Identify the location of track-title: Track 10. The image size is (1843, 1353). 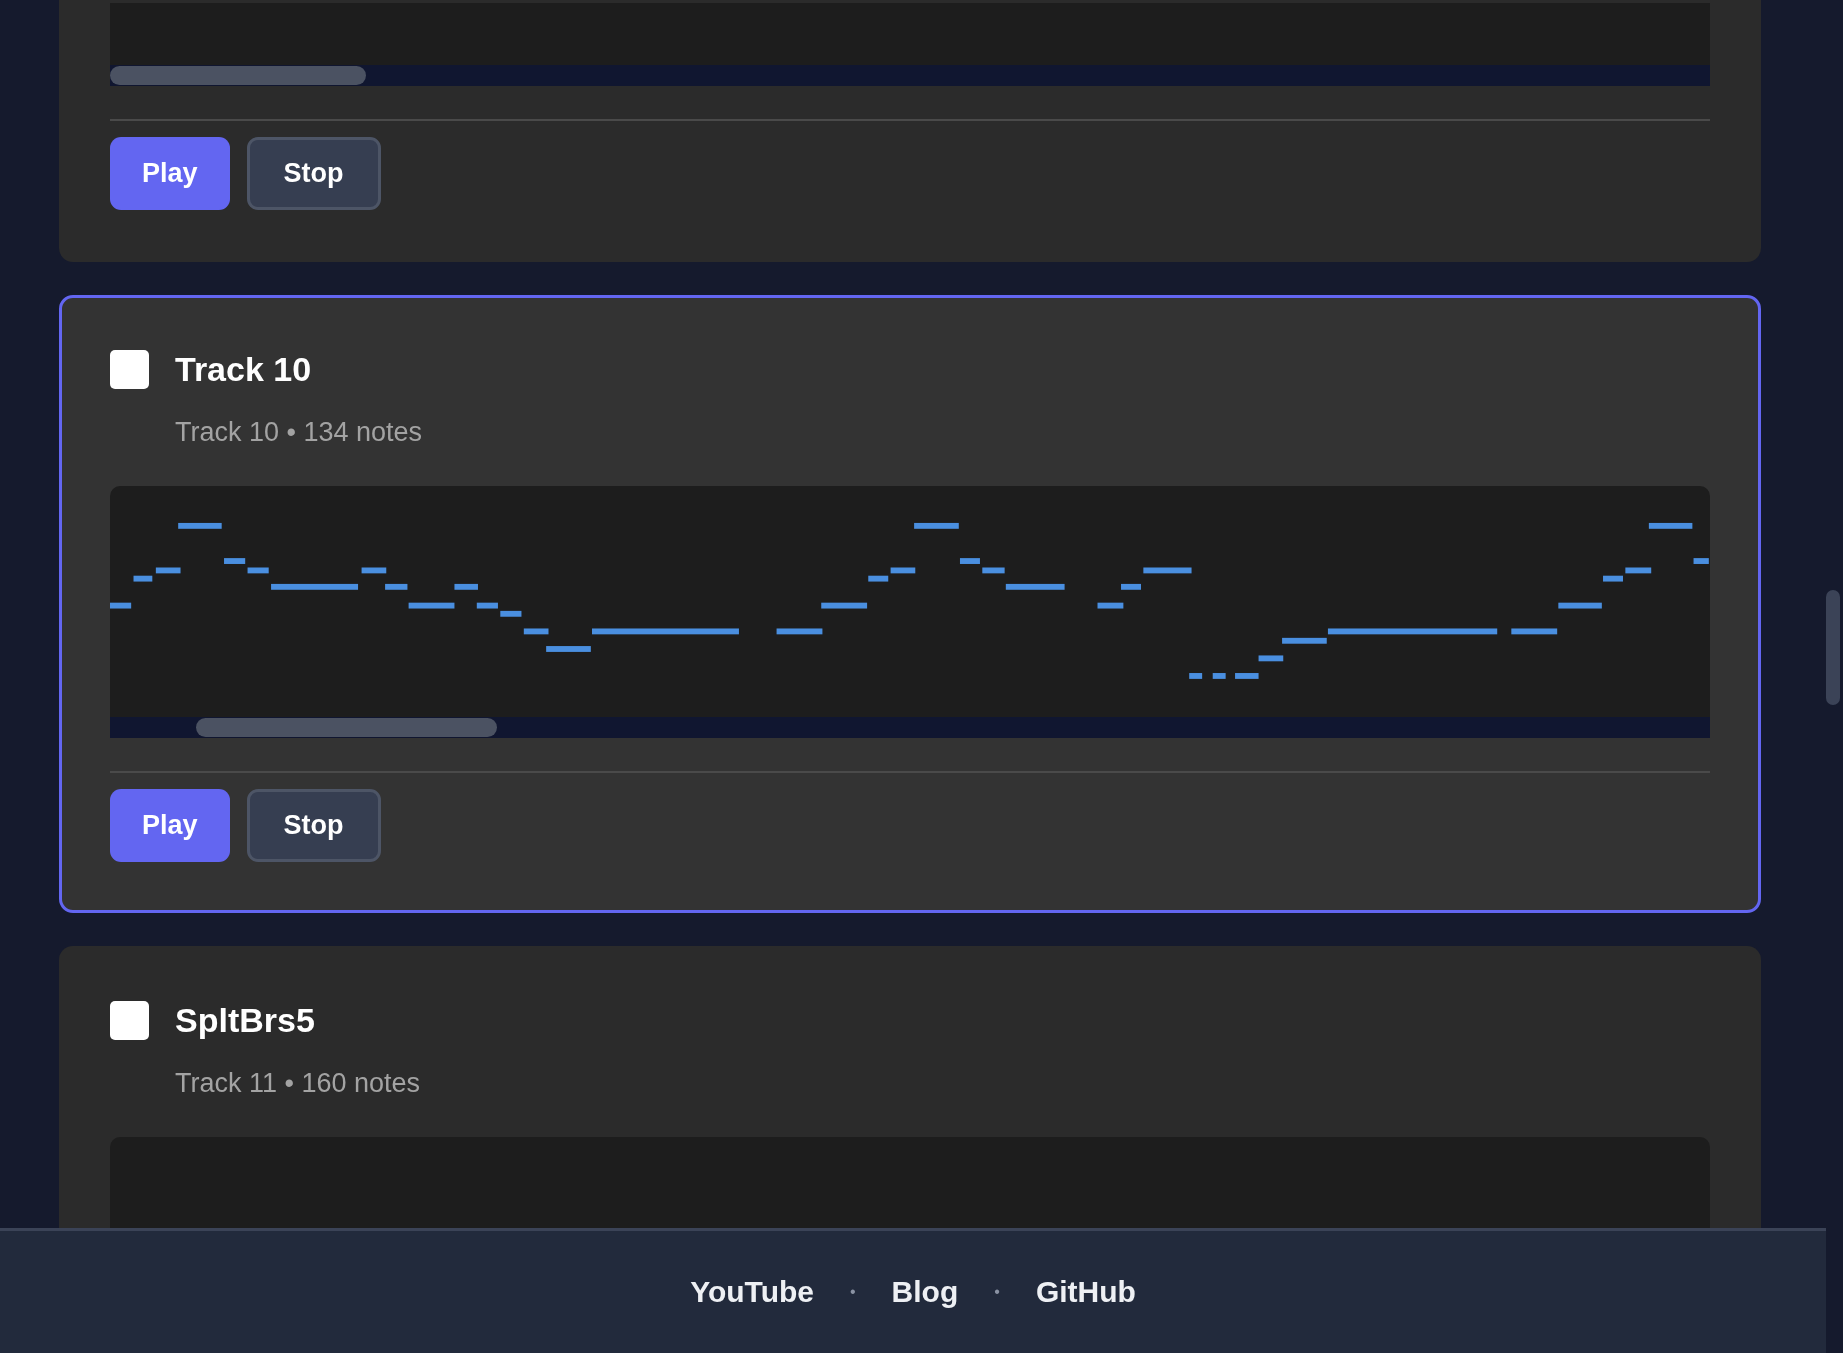
(243, 369).